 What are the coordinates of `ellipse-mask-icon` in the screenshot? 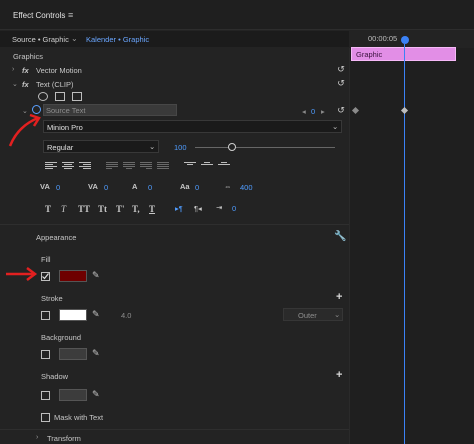 It's located at (43, 96).